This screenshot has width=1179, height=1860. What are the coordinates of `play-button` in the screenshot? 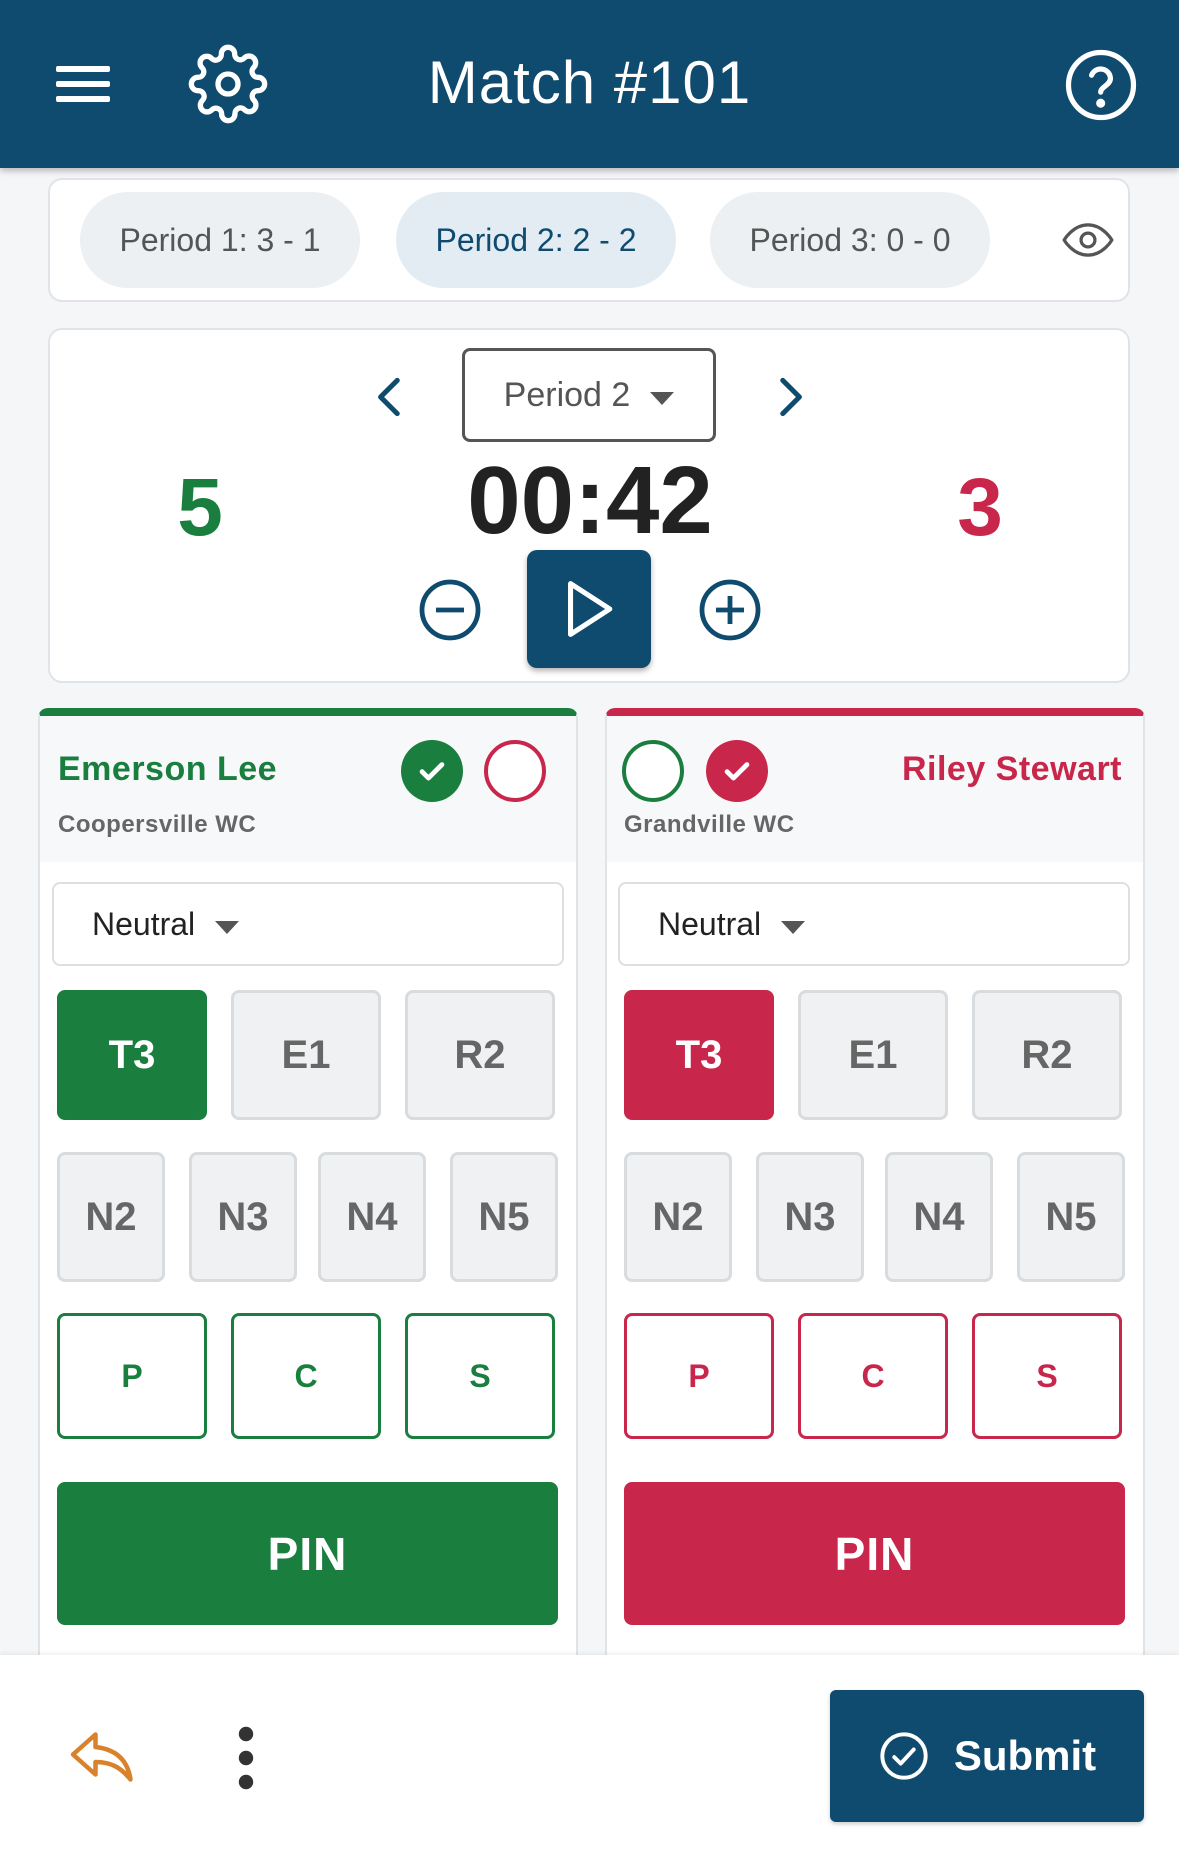 It's located at (589, 609).